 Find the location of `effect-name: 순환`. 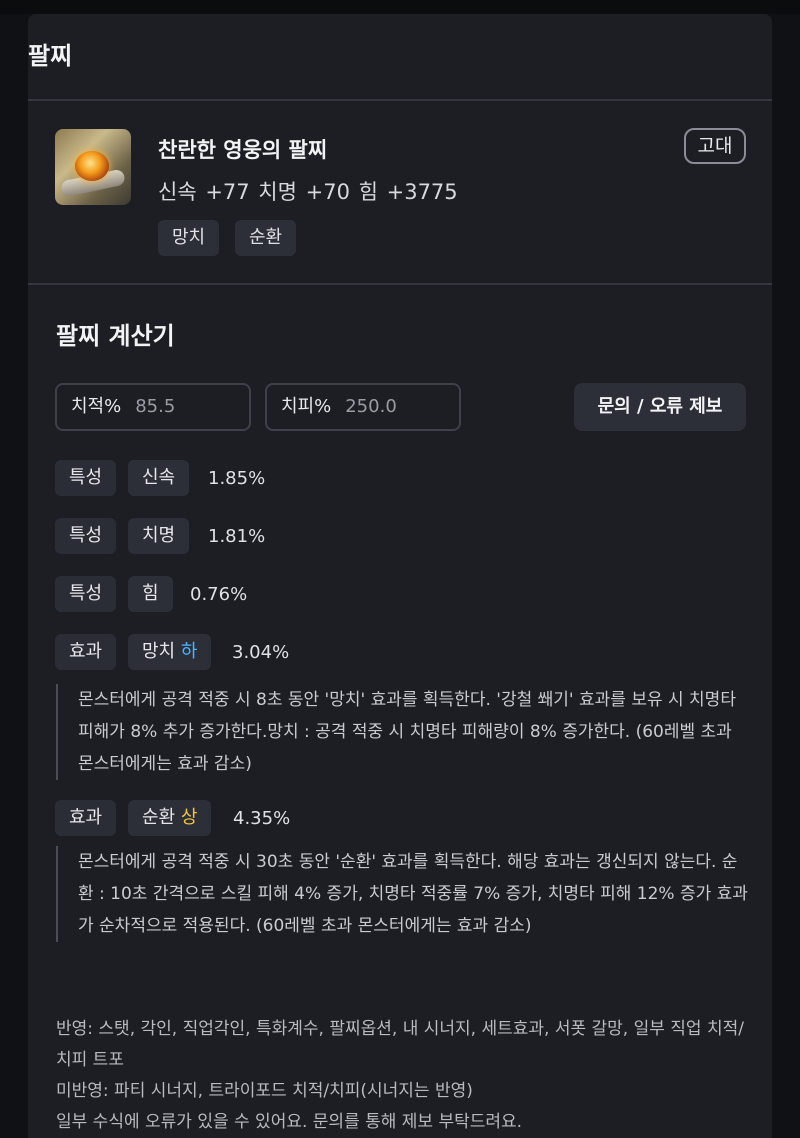

effect-name: 순환 is located at coordinates (159, 817).